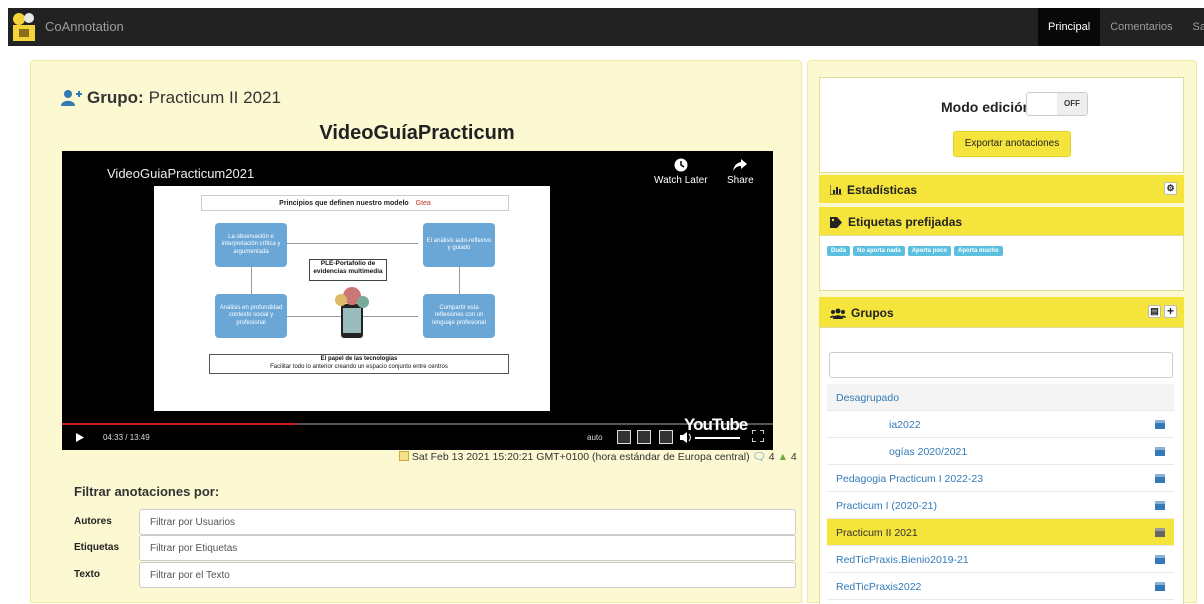  I want to click on tags-filter-input, so click(467, 548).